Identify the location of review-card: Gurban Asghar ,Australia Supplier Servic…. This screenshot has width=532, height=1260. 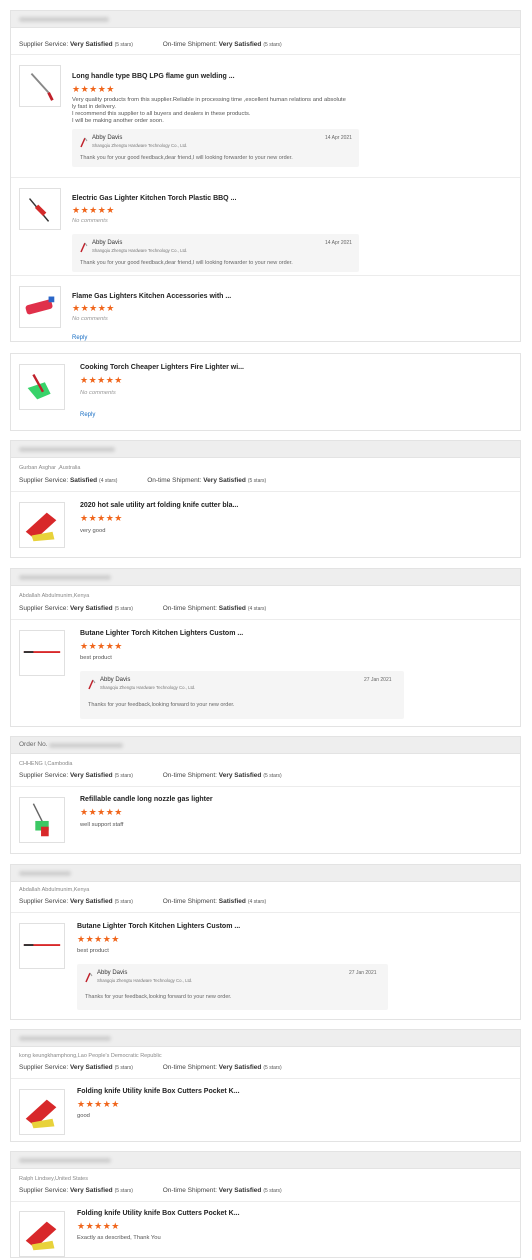
(265, 499).